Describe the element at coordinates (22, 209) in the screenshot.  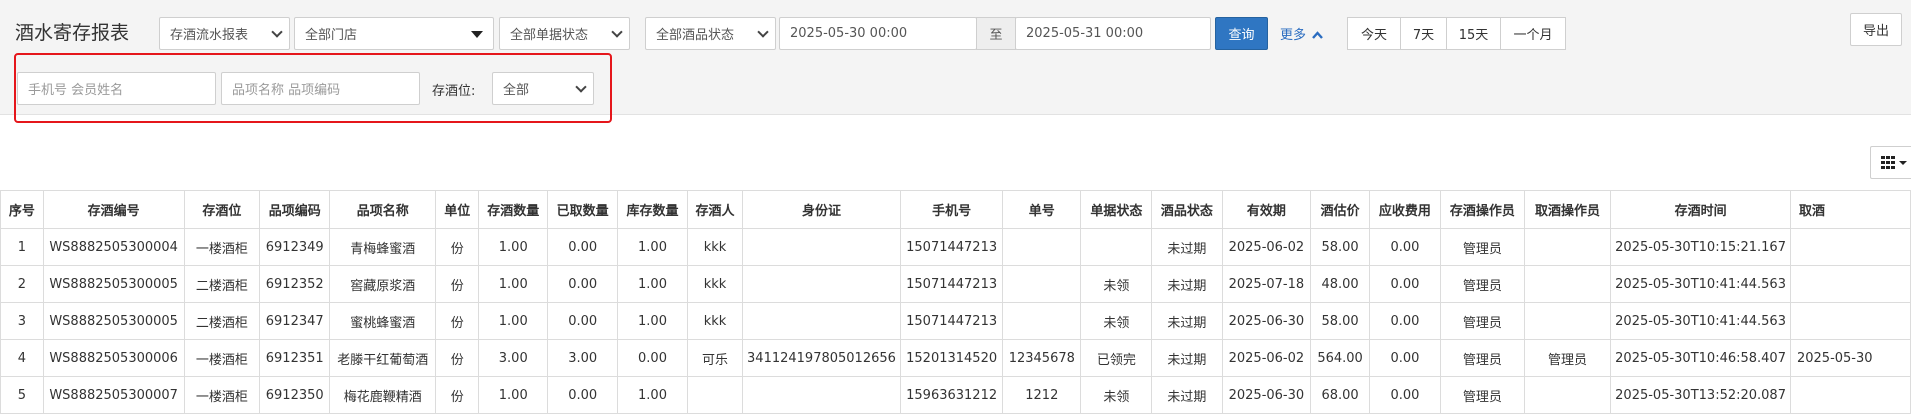
I see `column-header: 序号` at that location.